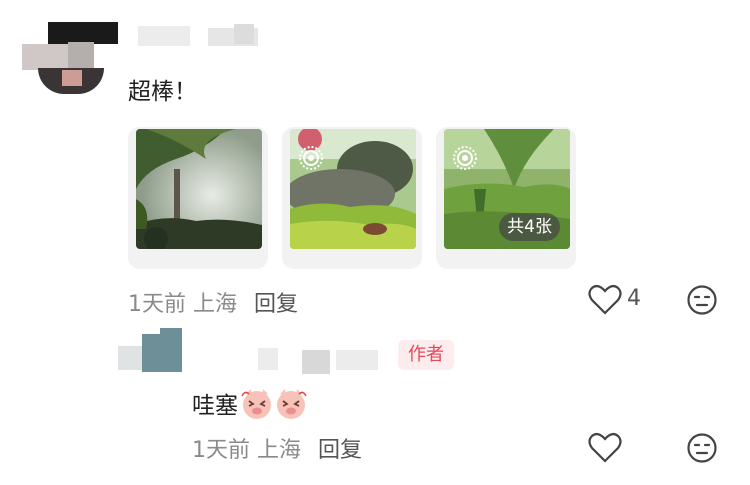 The height and width of the screenshot is (485, 750). What do you see at coordinates (215, 304) in the screenshot?
I see `comment-location: 上海` at bounding box center [215, 304].